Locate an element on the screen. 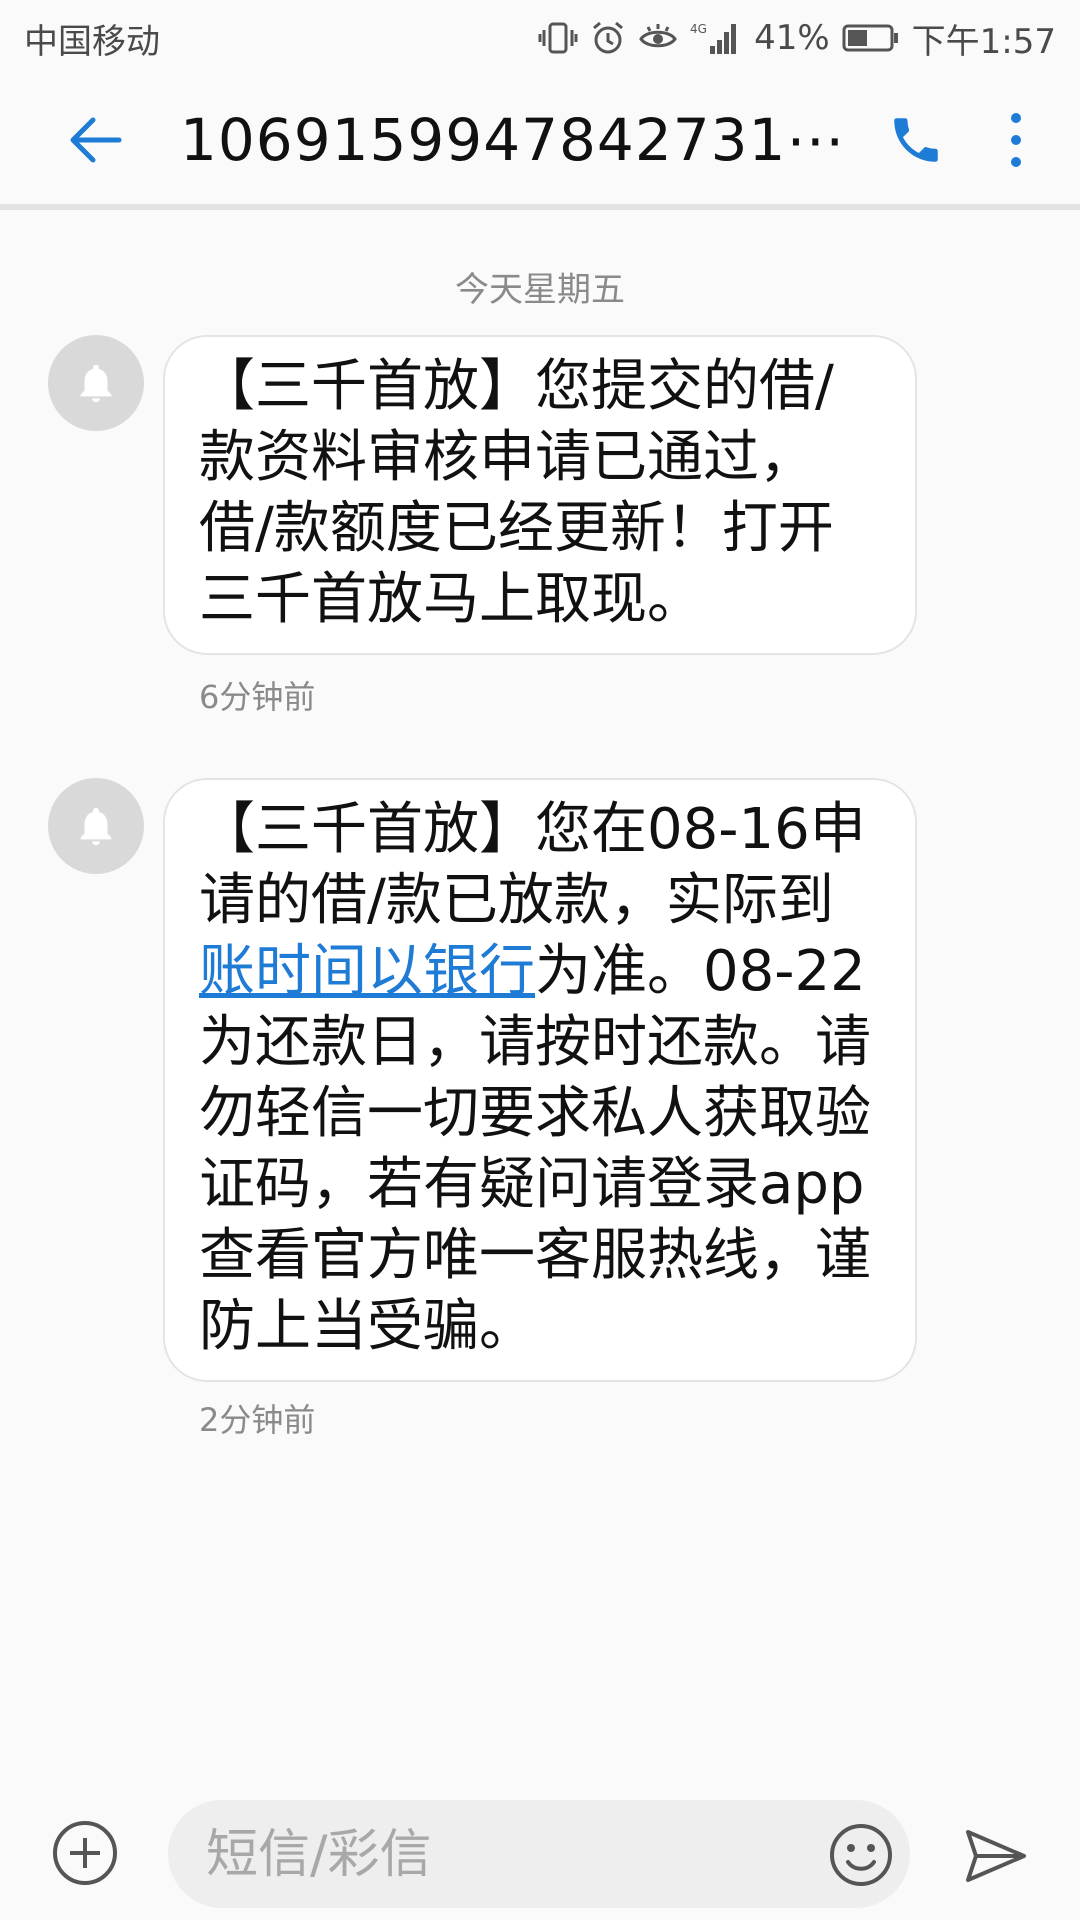 Image resolution: width=1080 pixels, height=1920 pixels. message-text-start: 【三千首放】您在08-16申请的借/款已放款，实际到 is located at coordinates (532, 865).